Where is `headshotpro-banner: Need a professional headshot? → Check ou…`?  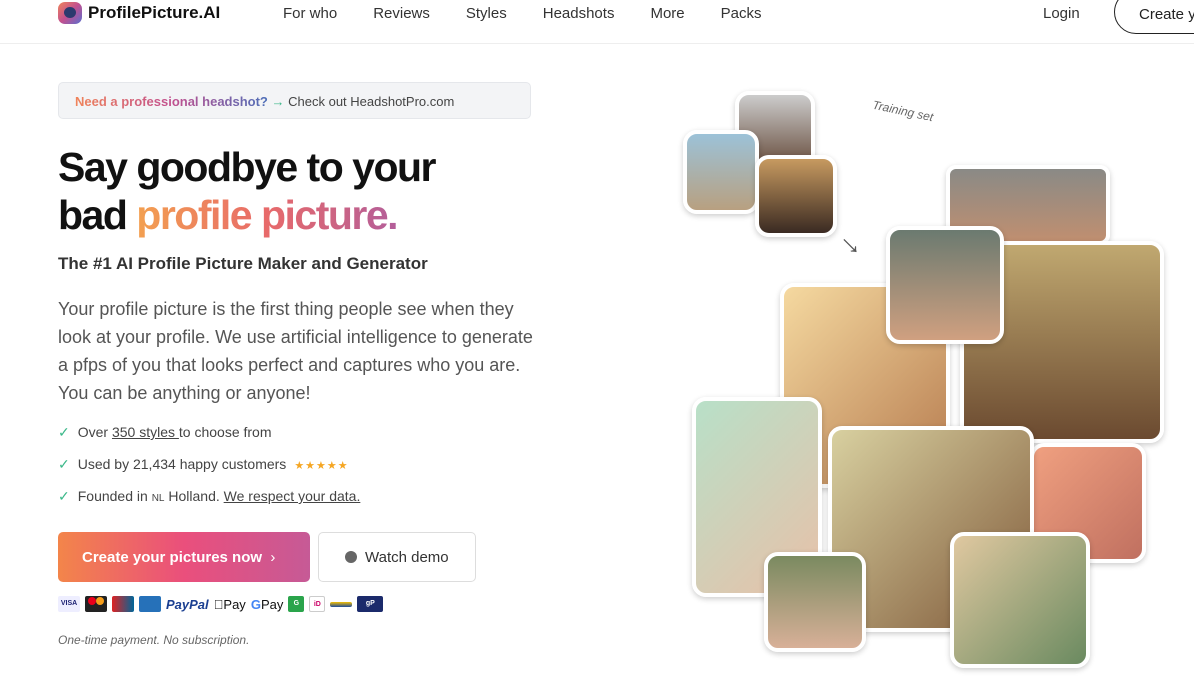
headshotpro-banner: Need a professional headshot? → Check ou… is located at coordinates (294, 100).